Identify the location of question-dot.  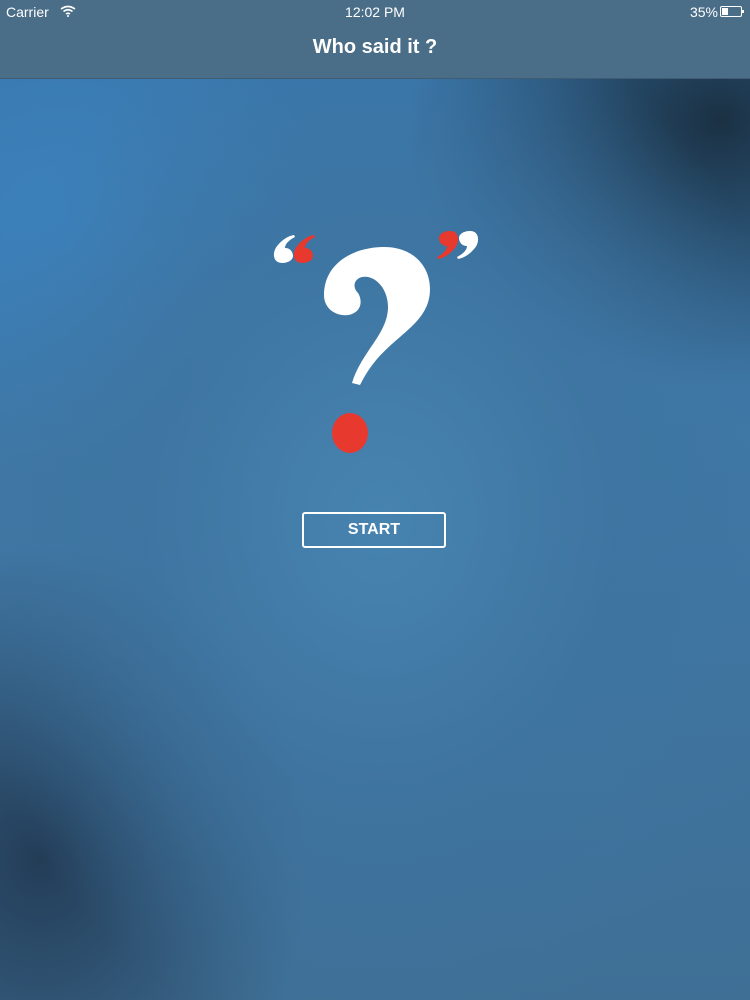
(350, 433).